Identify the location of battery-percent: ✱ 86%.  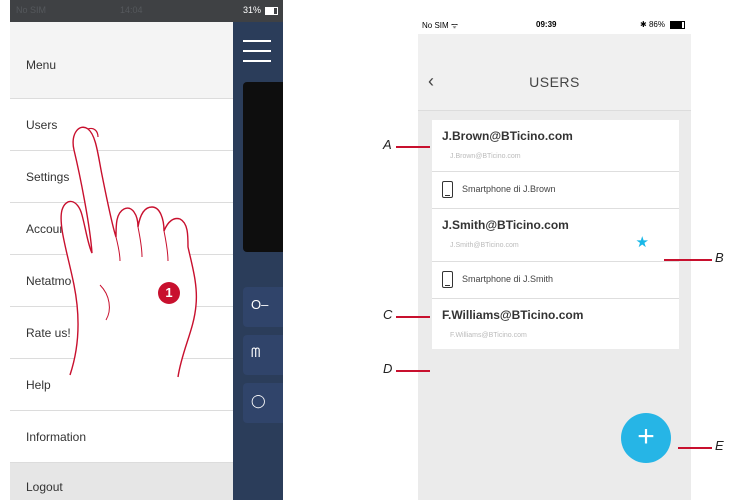
(652, 24).